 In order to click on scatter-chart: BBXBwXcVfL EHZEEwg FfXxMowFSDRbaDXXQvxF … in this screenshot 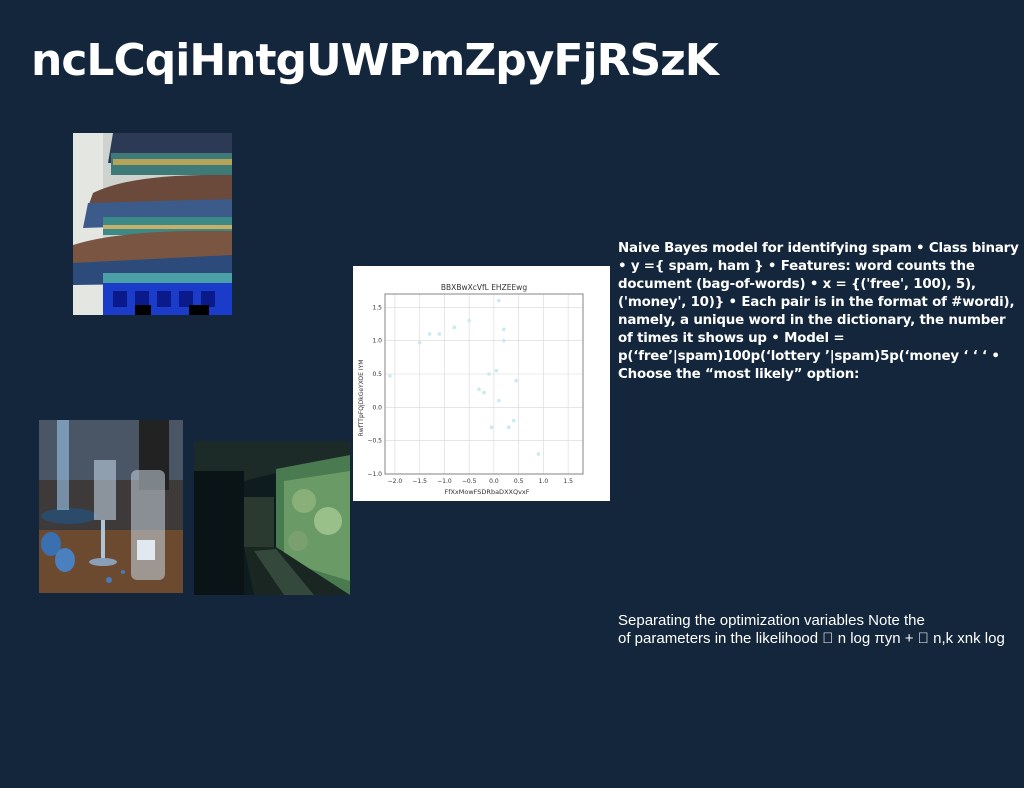, I will do `click(481, 383)`.